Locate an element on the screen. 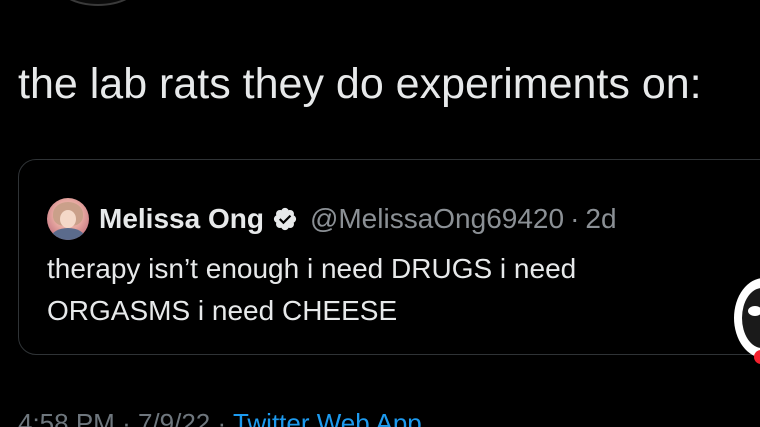  quoted-author-handle: @MelissaOng69420 is located at coordinates (437, 219).